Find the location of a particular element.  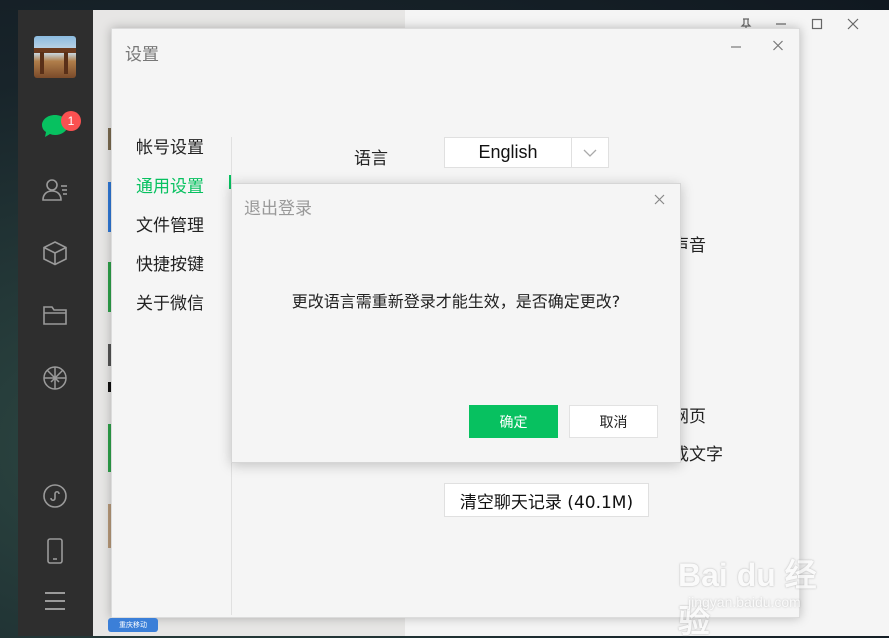

dialog-close-icon is located at coordinates (659, 200).